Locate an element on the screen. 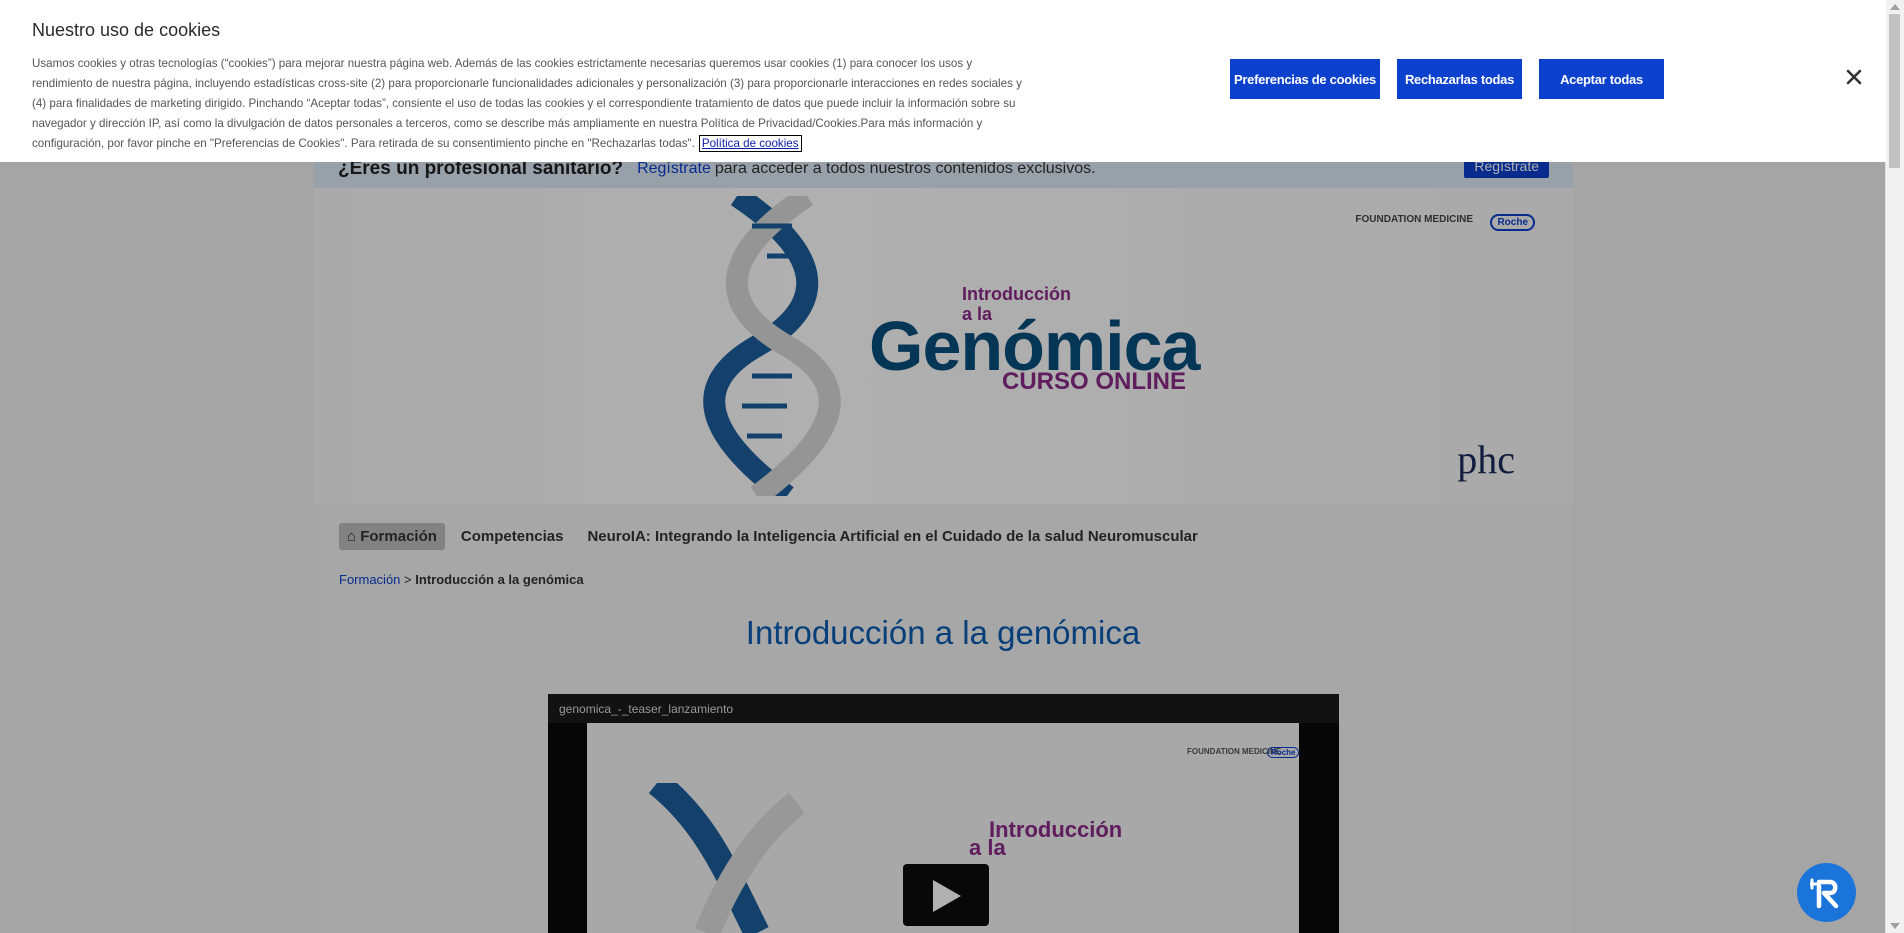  scroll-thumb is located at coordinates (1894, 91).